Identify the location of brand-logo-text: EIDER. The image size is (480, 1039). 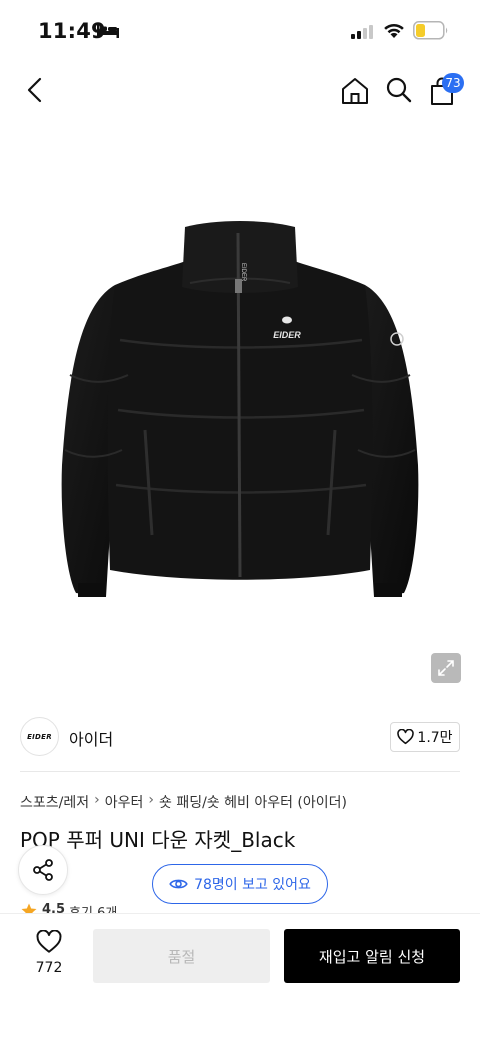
(39, 736).